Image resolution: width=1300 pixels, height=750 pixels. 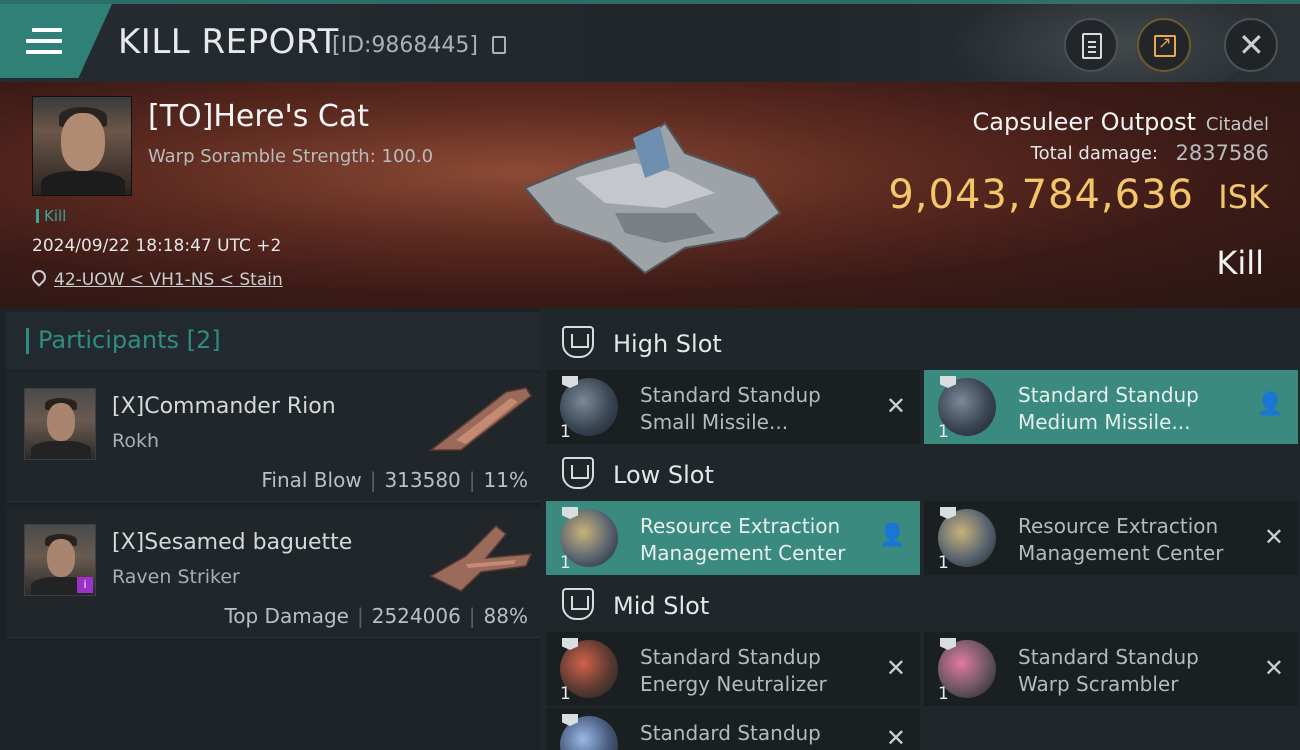 I want to click on target-name: Capsuleer Outpost, so click(x=1084, y=122).